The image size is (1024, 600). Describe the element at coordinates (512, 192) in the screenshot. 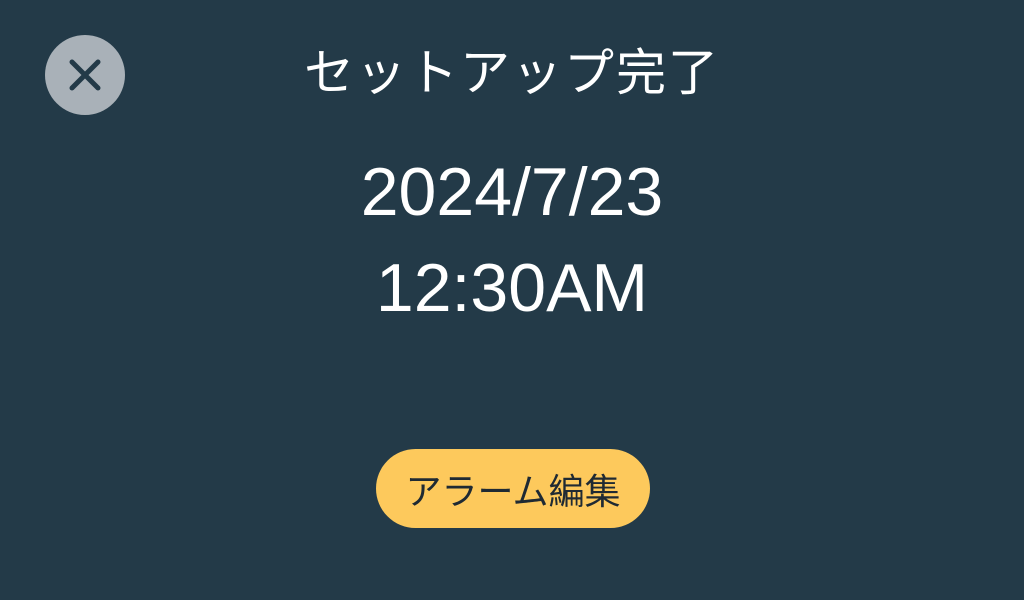

I see `date-display: 2024/7/23` at that location.